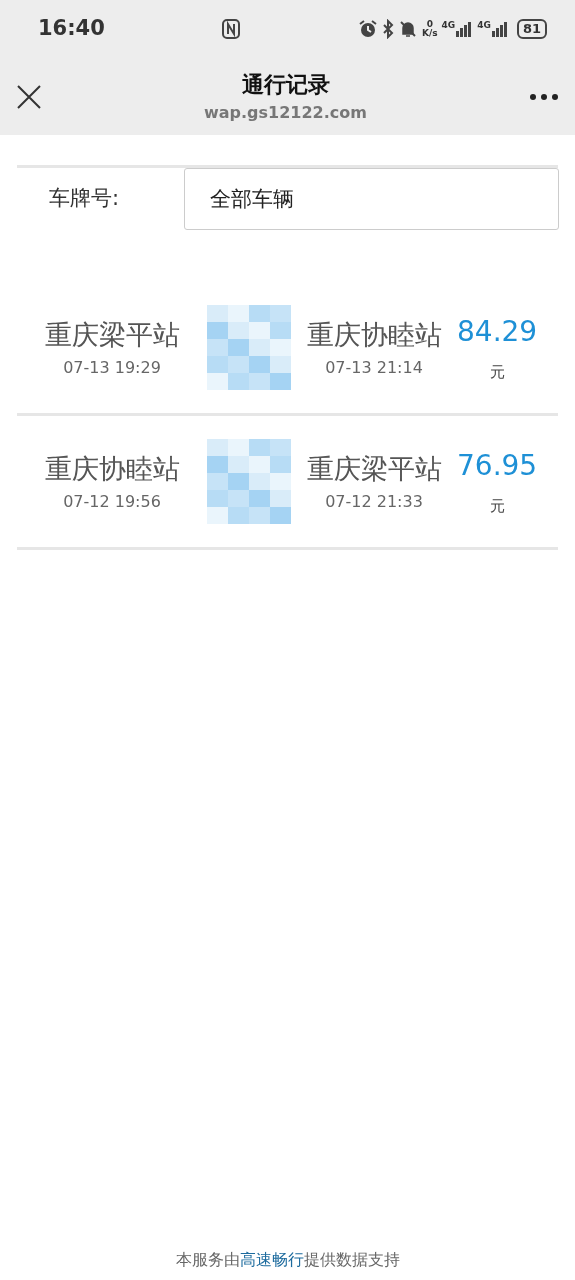 This screenshot has width=575, height=1280. Describe the element at coordinates (374, 469) in the screenshot. I see `exit-station: 重庆梁平站` at that location.